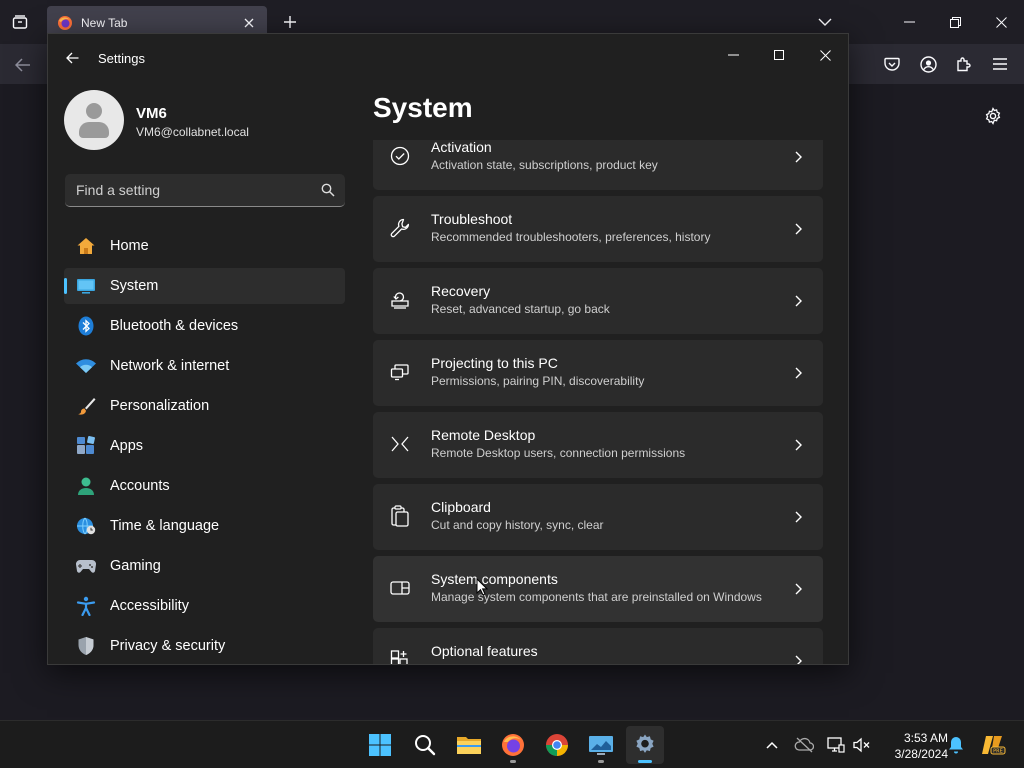  I want to click on network-icon, so click(836, 745).